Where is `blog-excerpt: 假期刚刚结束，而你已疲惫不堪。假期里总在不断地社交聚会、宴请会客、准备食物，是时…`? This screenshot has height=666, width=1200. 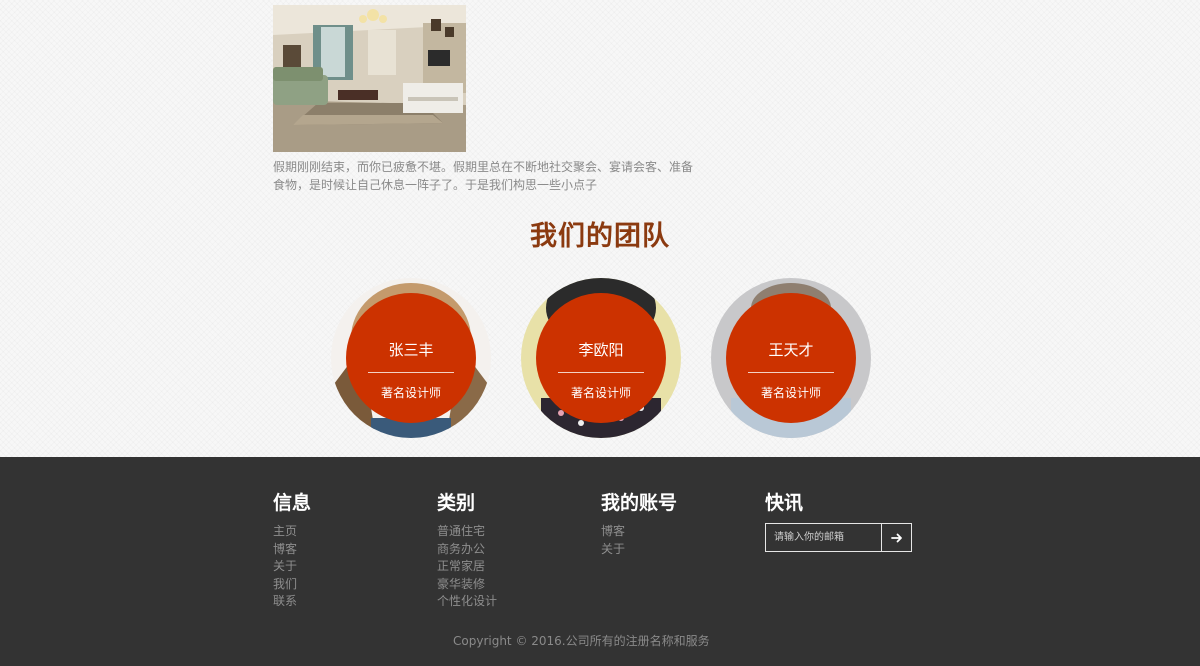 blog-excerpt: 假期刚刚结束，而你已疲惫不堪。假期里总在不断地社交聚会、宴请会客、准备食物，是时… is located at coordinates (483, 176).